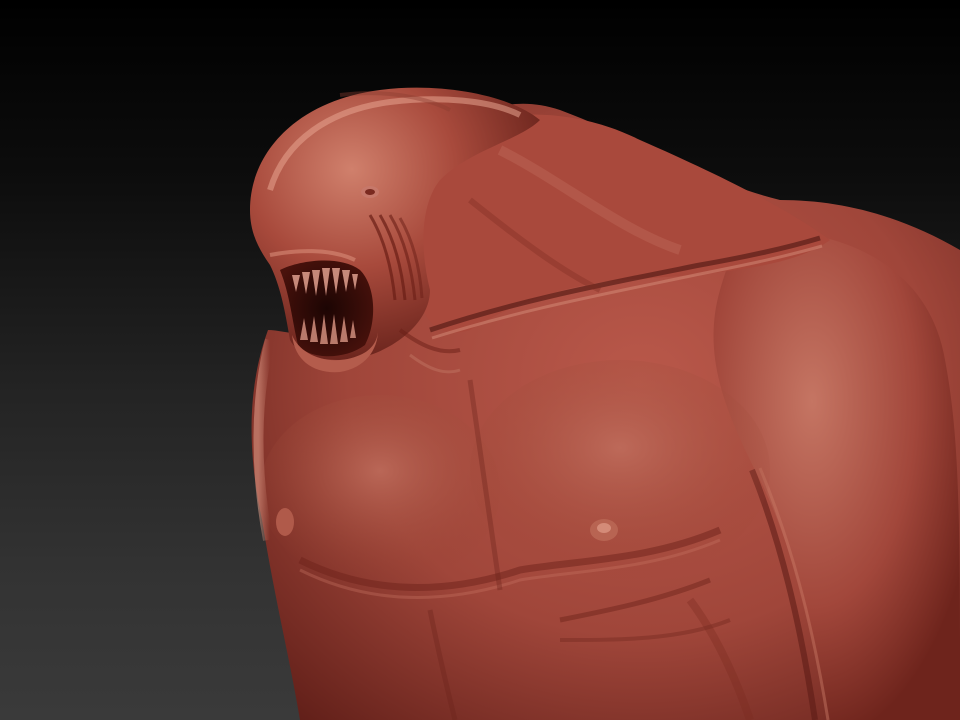 This screenshot has height=720, width=960. Describe the element at coordinates (620, 470) in the screenshot. I see `right-pectoral` at that location.